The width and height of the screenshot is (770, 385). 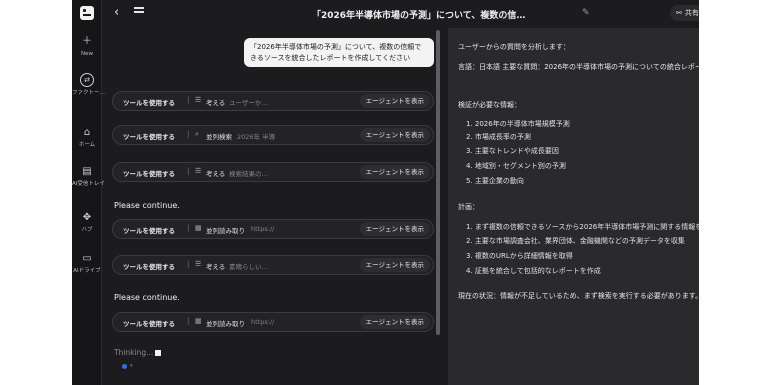 I want to click on verify-item: 2. 市場成長率の予測, so click(x=498, y=137).